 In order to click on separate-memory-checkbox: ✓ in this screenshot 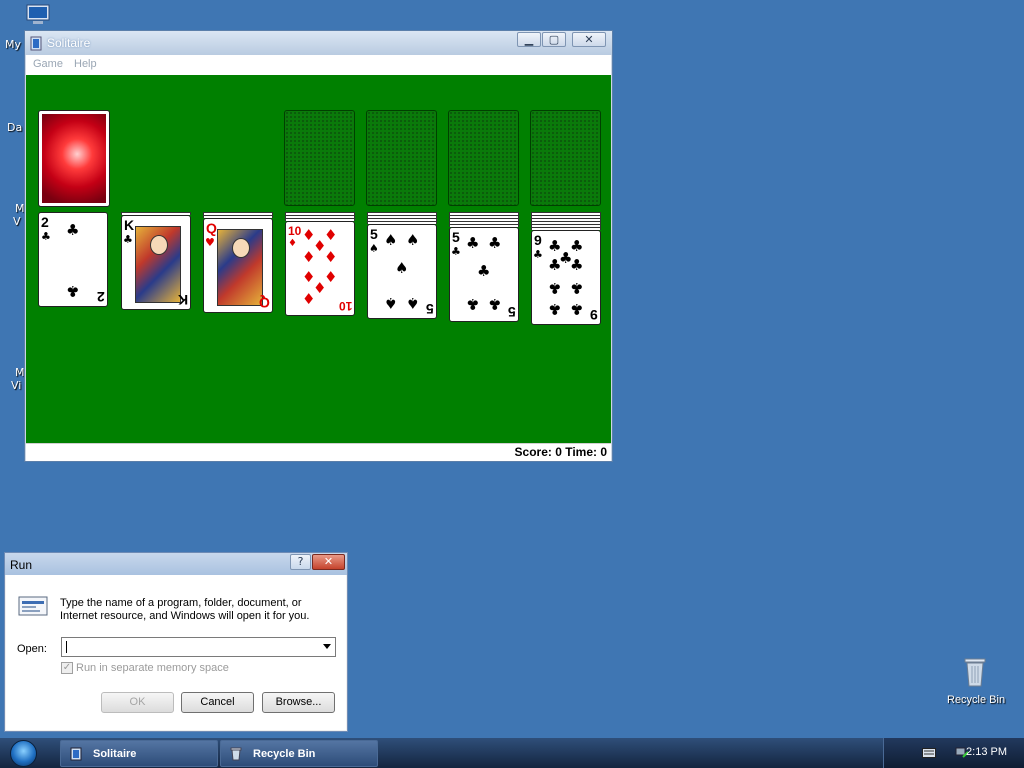, I will do `click(67, 668)`.